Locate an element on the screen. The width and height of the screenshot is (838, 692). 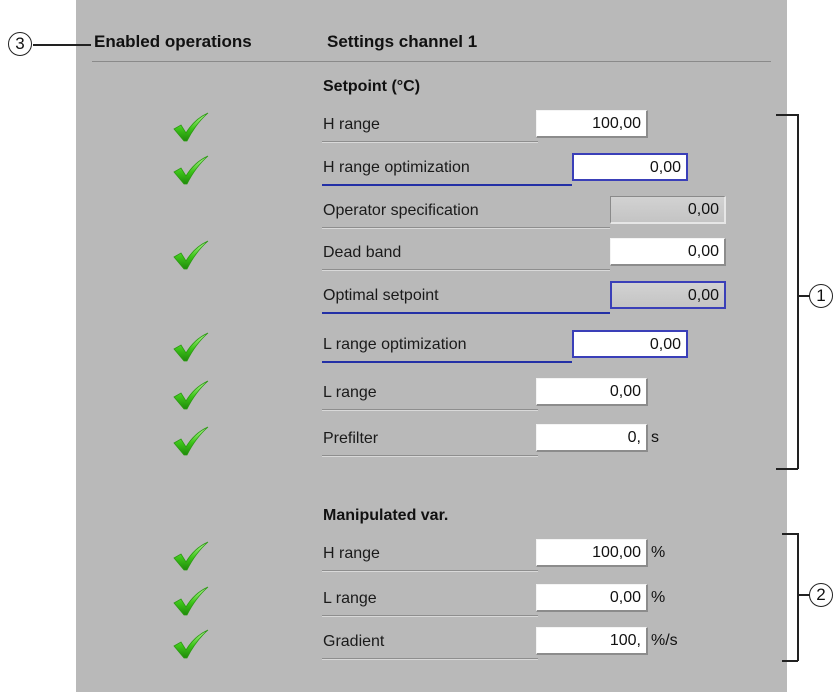
bracket-1-vertical is located at coordinates (798, 291).